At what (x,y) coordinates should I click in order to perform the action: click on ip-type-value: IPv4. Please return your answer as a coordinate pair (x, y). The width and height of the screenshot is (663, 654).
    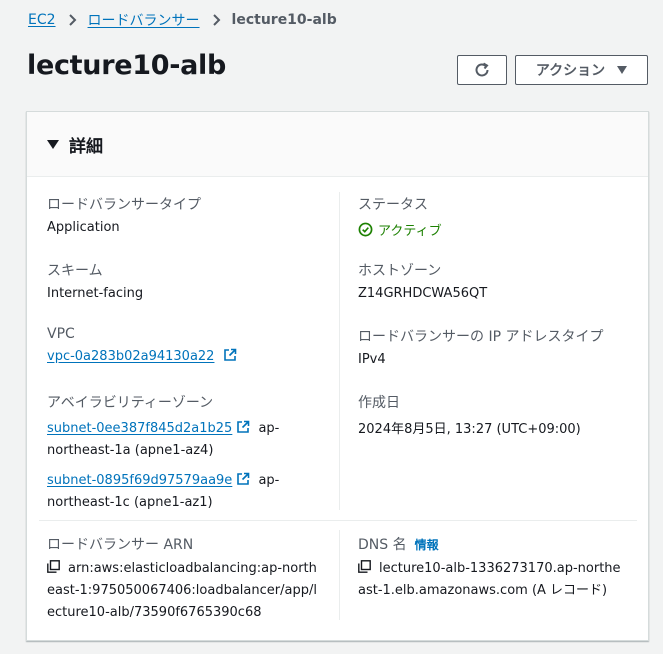
    Looking at the image, I should click on (372, 359).